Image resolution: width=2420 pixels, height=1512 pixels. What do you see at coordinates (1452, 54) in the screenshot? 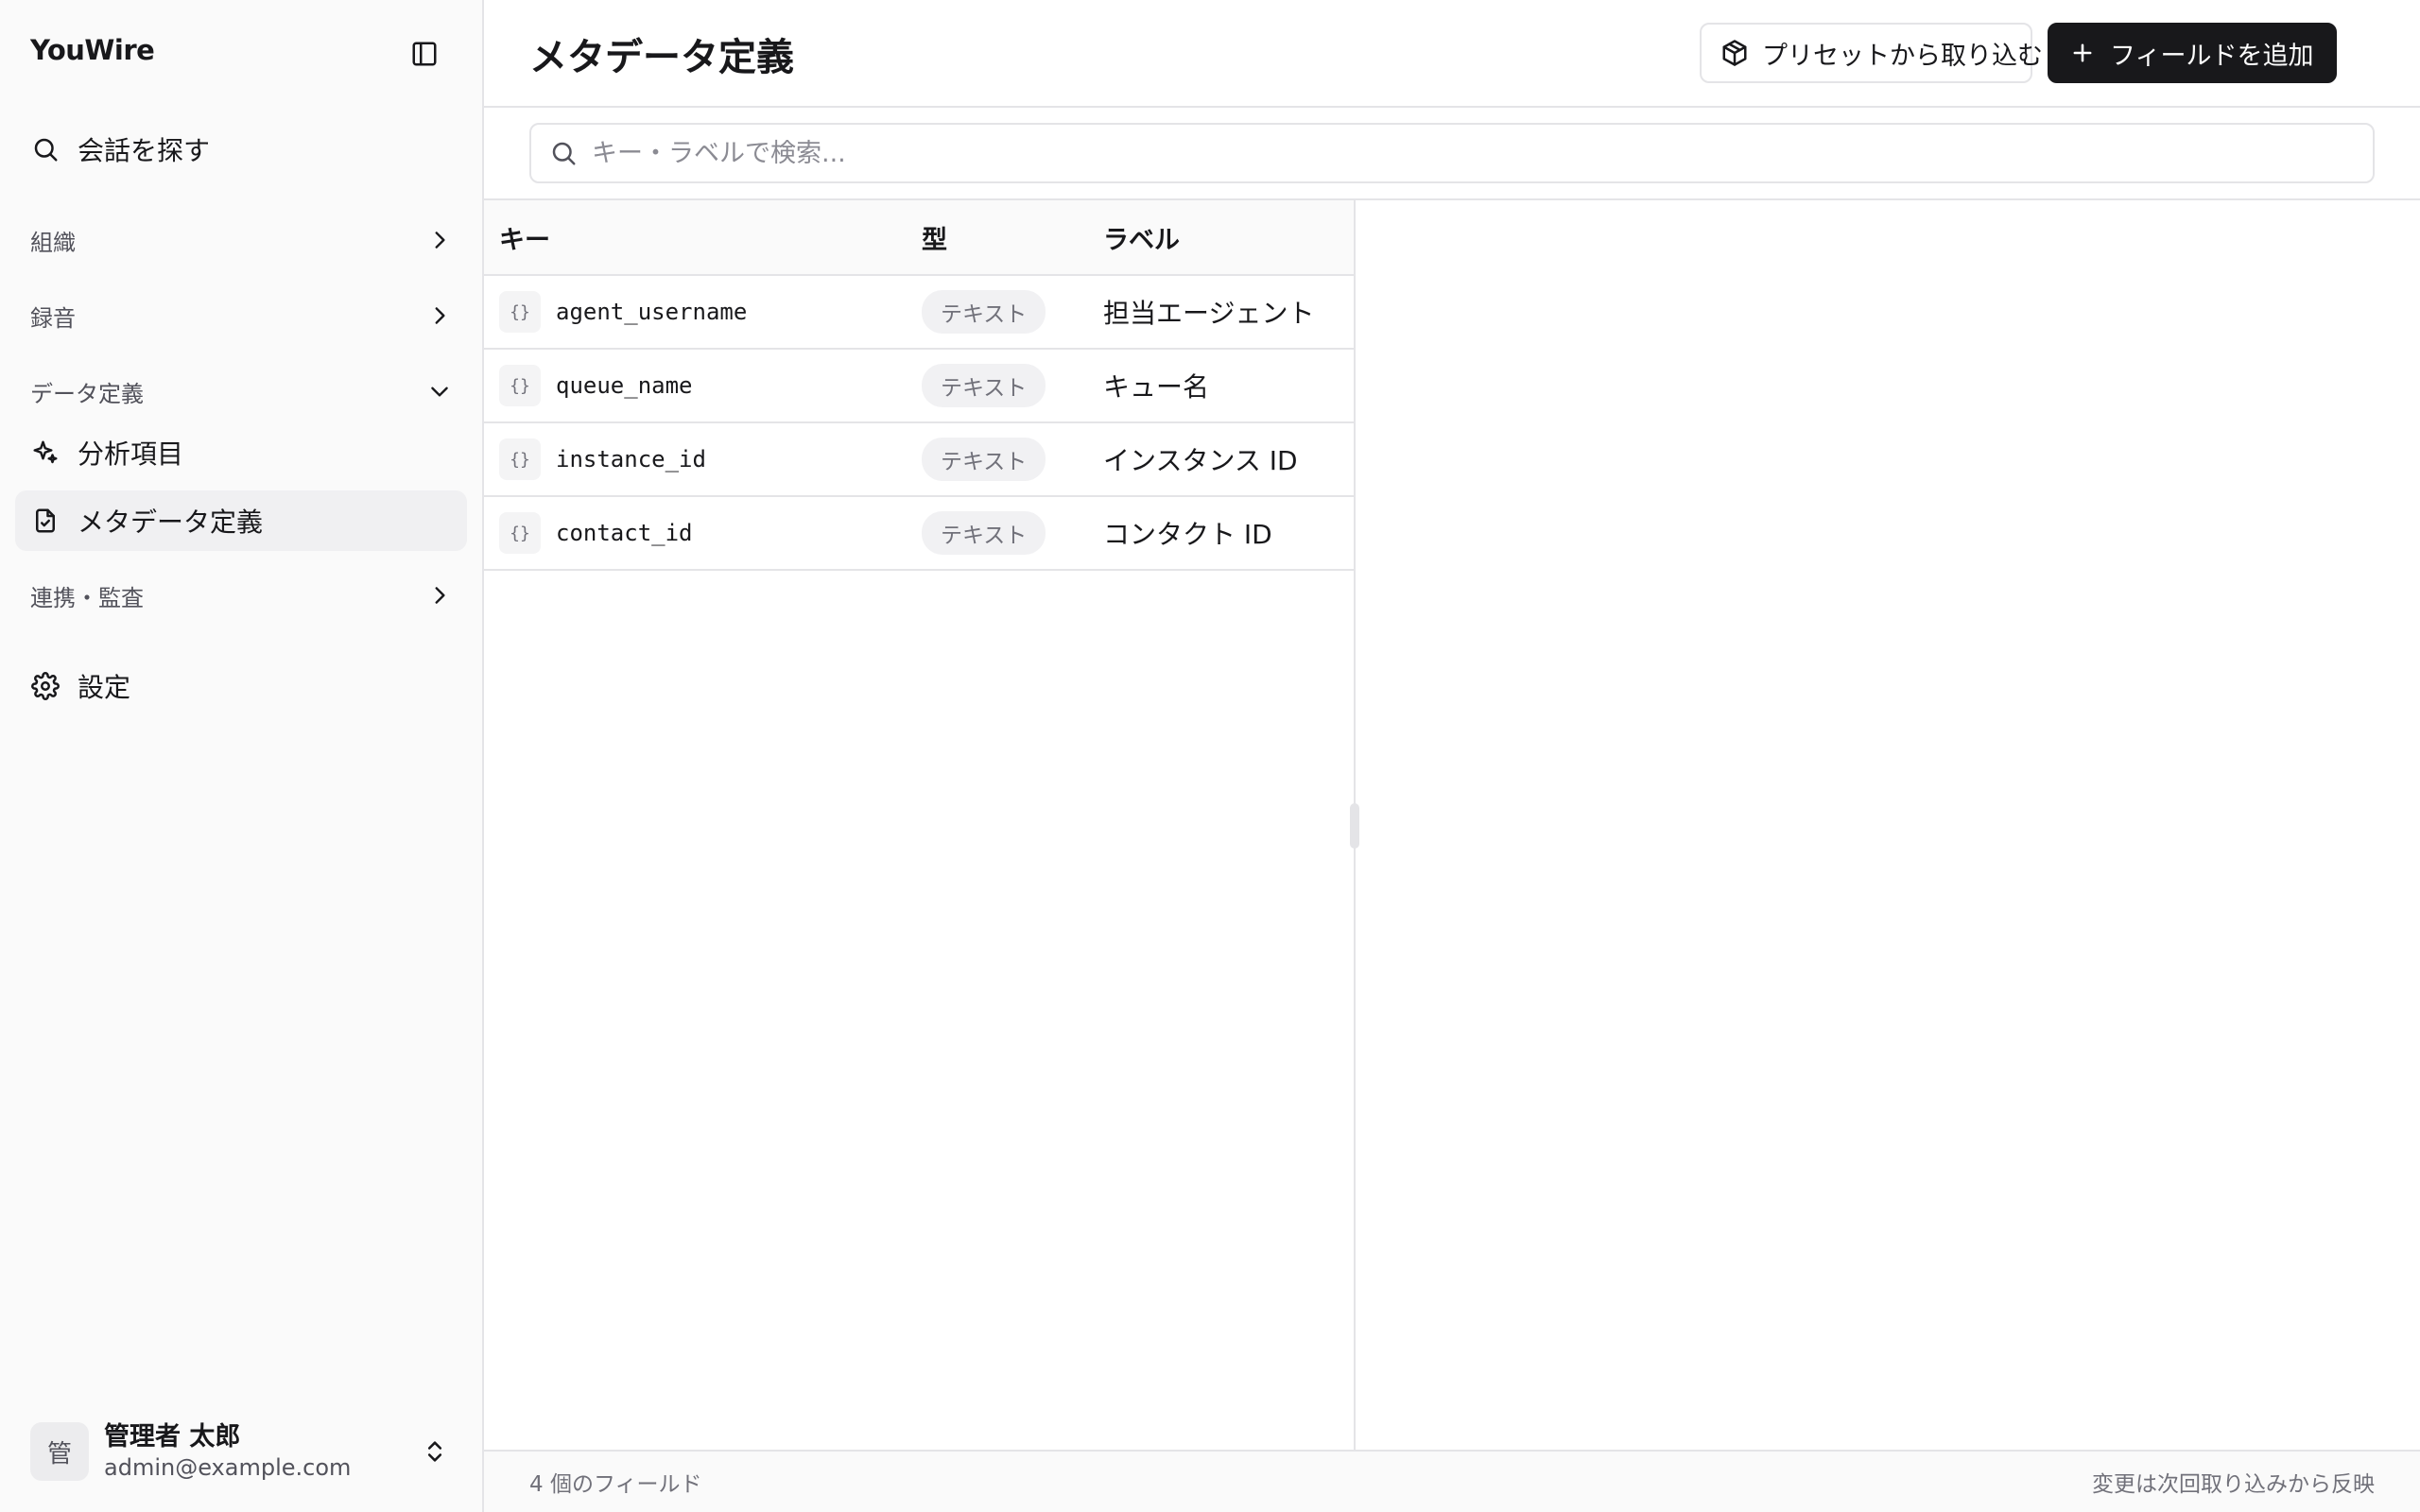
I see `page-header: メタデータ定義 プリセットから取り込む フィールドを追加` at bounding box center [1452, 54].